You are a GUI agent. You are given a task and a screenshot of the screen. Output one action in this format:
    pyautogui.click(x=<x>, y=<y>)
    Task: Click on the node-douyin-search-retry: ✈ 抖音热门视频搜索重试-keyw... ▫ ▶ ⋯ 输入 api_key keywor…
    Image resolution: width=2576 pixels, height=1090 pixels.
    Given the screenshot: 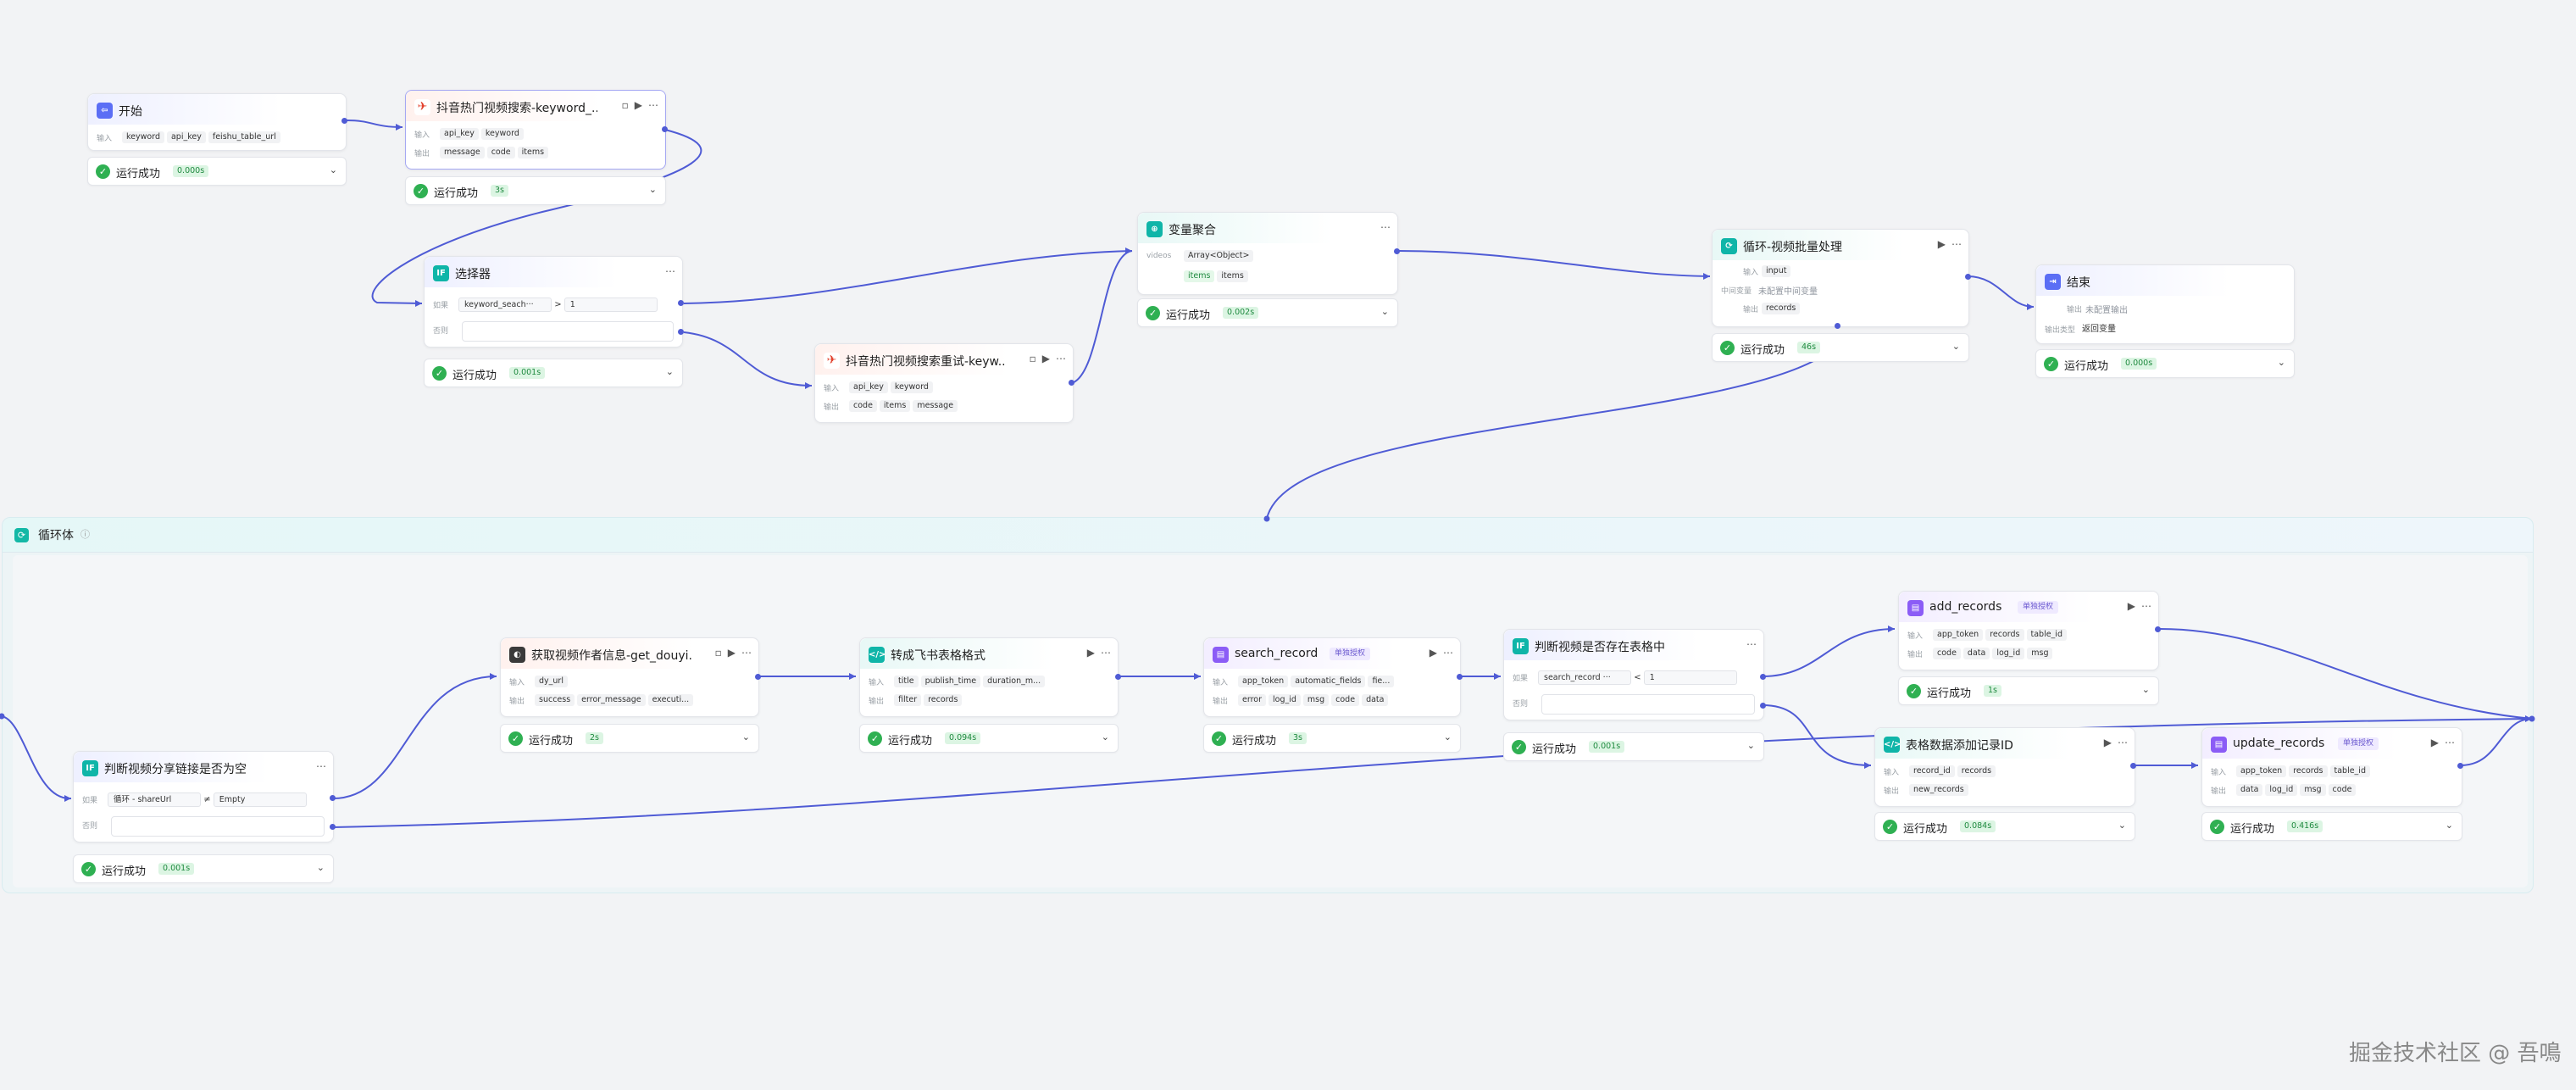 What is the action you would take?
    pyautogui.click(x=944, y=383)
    